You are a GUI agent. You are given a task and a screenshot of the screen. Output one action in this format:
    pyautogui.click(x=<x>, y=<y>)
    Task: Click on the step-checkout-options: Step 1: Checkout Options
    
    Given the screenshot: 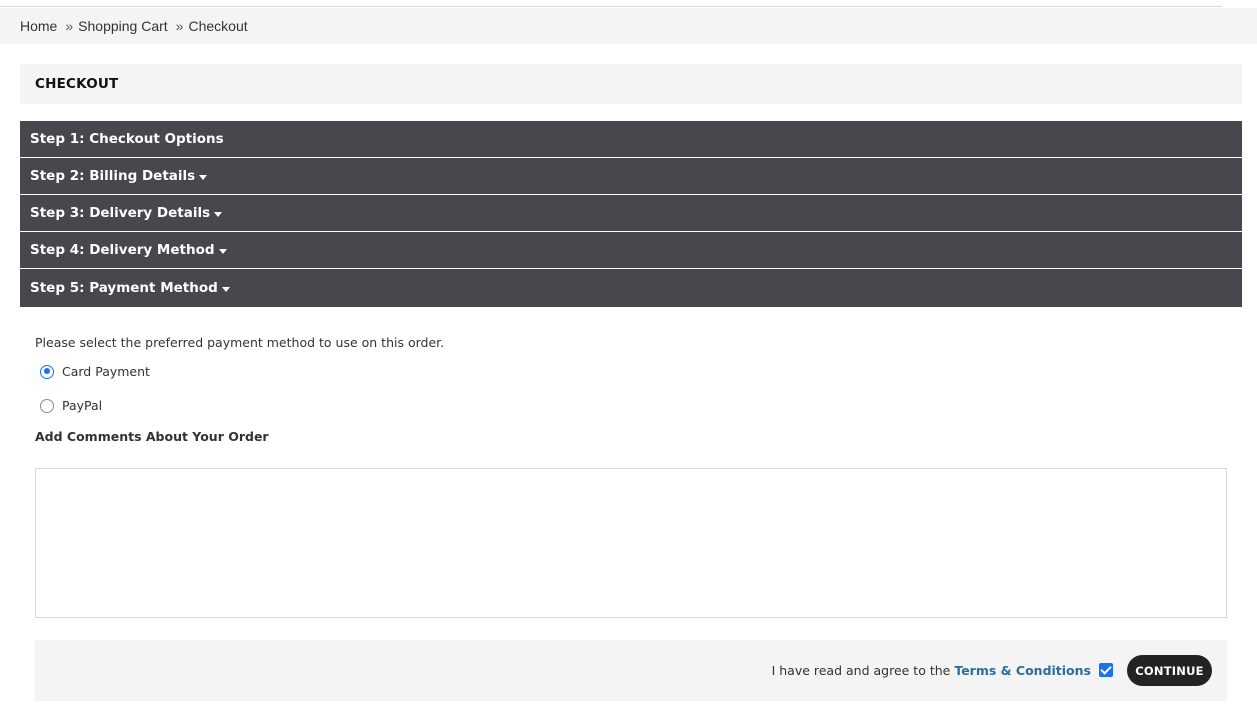 What is the action you would take?
    pyautogui.click(x=631, y=139)
    